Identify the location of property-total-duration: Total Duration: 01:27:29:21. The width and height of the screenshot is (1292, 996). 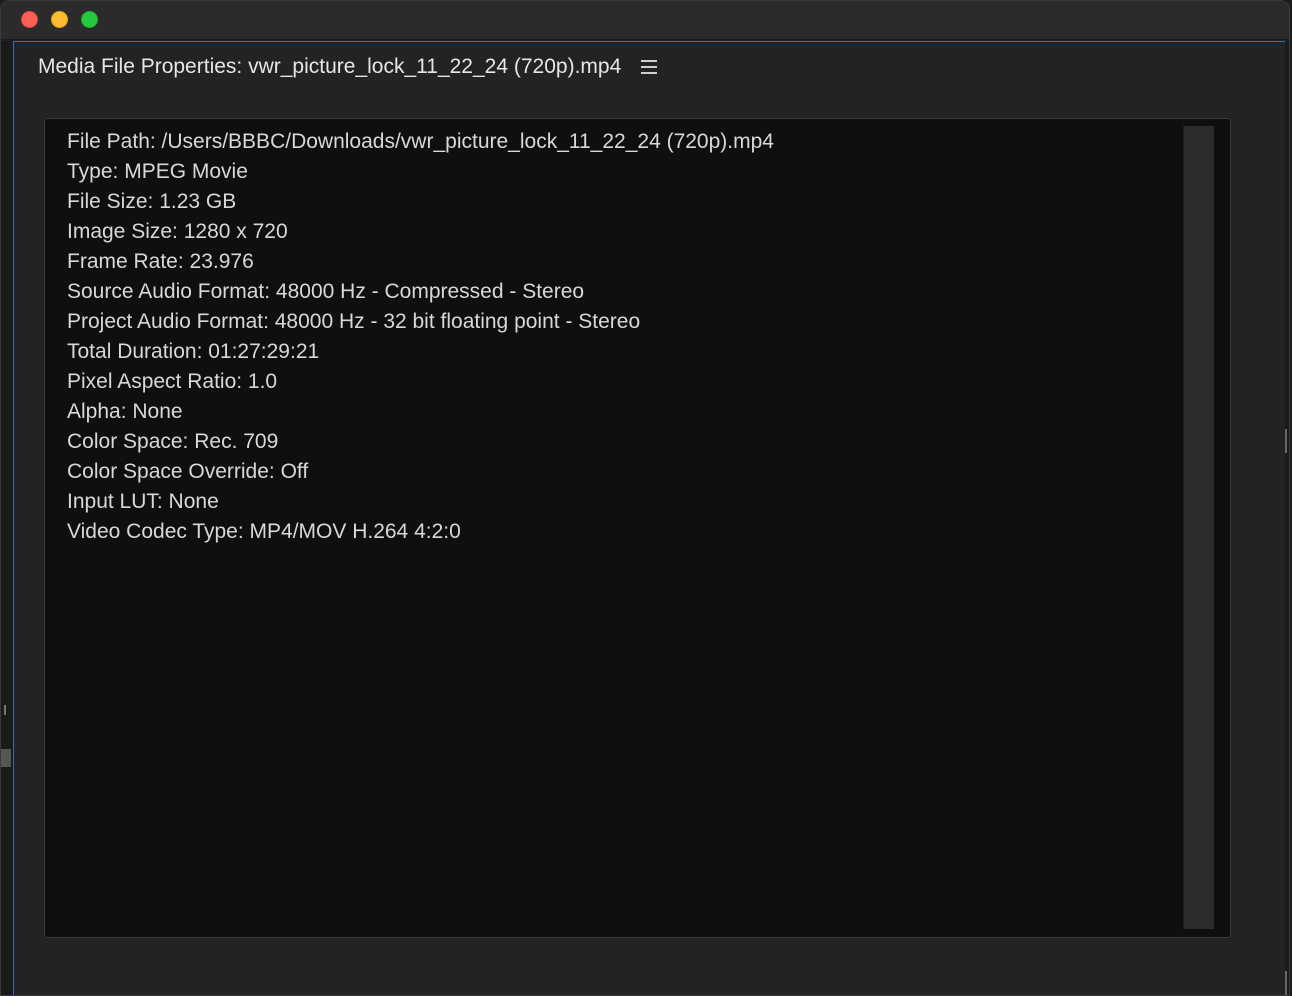
(193, 351).